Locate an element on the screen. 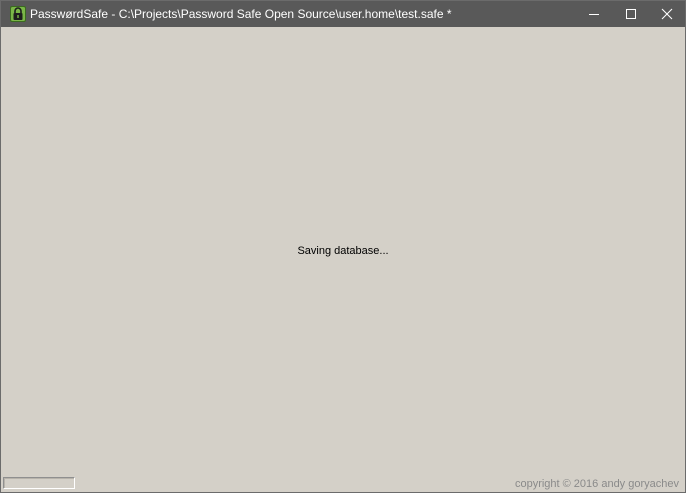  minimize-icon is located at coordinates (593, 14).